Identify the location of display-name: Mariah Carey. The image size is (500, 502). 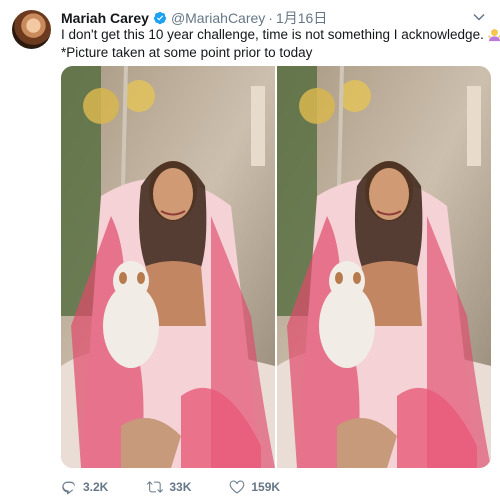
(105, 18).